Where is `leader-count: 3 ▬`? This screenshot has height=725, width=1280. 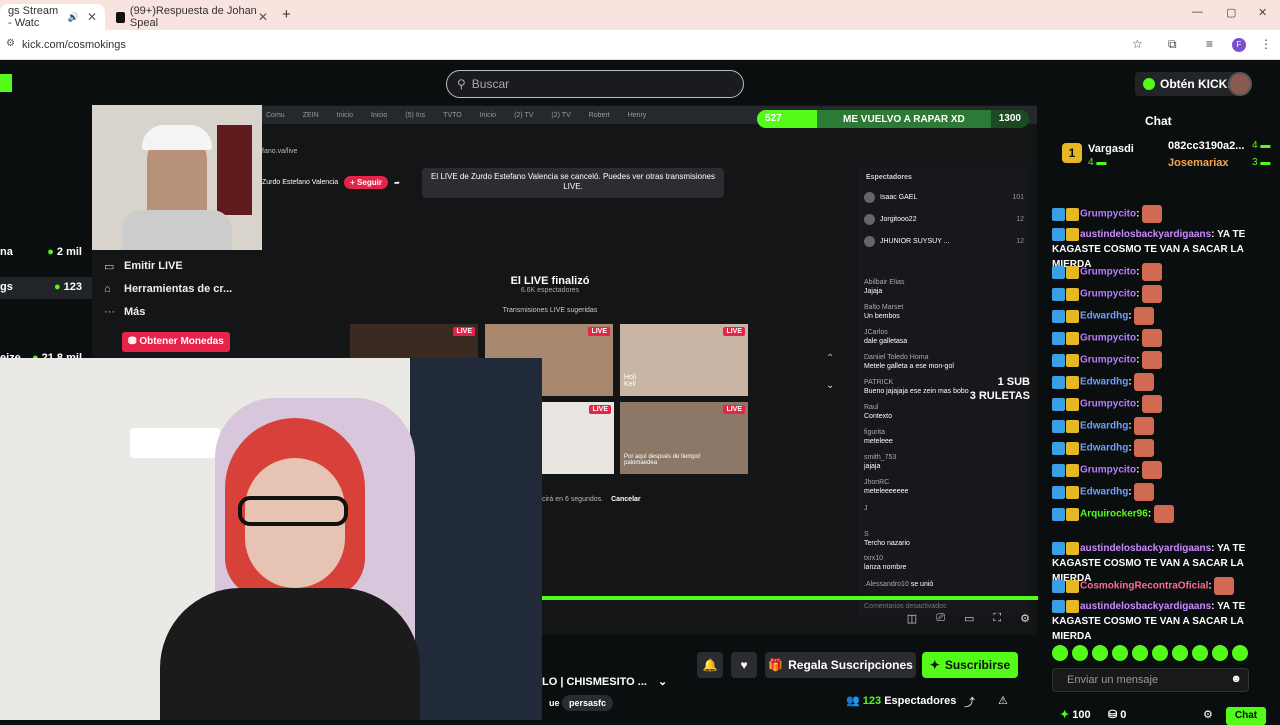 leader-count: 3 ▬ is located at coordinates (1261, 162).